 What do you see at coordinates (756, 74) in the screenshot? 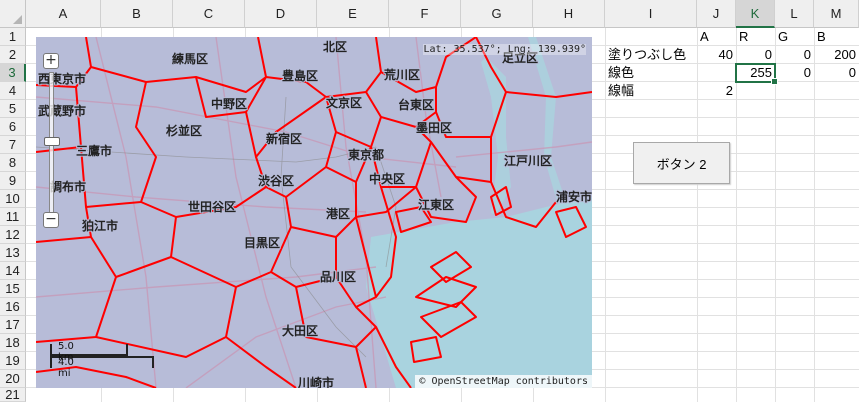
I see `active-cell-selection` at bounding box center [756, 74].